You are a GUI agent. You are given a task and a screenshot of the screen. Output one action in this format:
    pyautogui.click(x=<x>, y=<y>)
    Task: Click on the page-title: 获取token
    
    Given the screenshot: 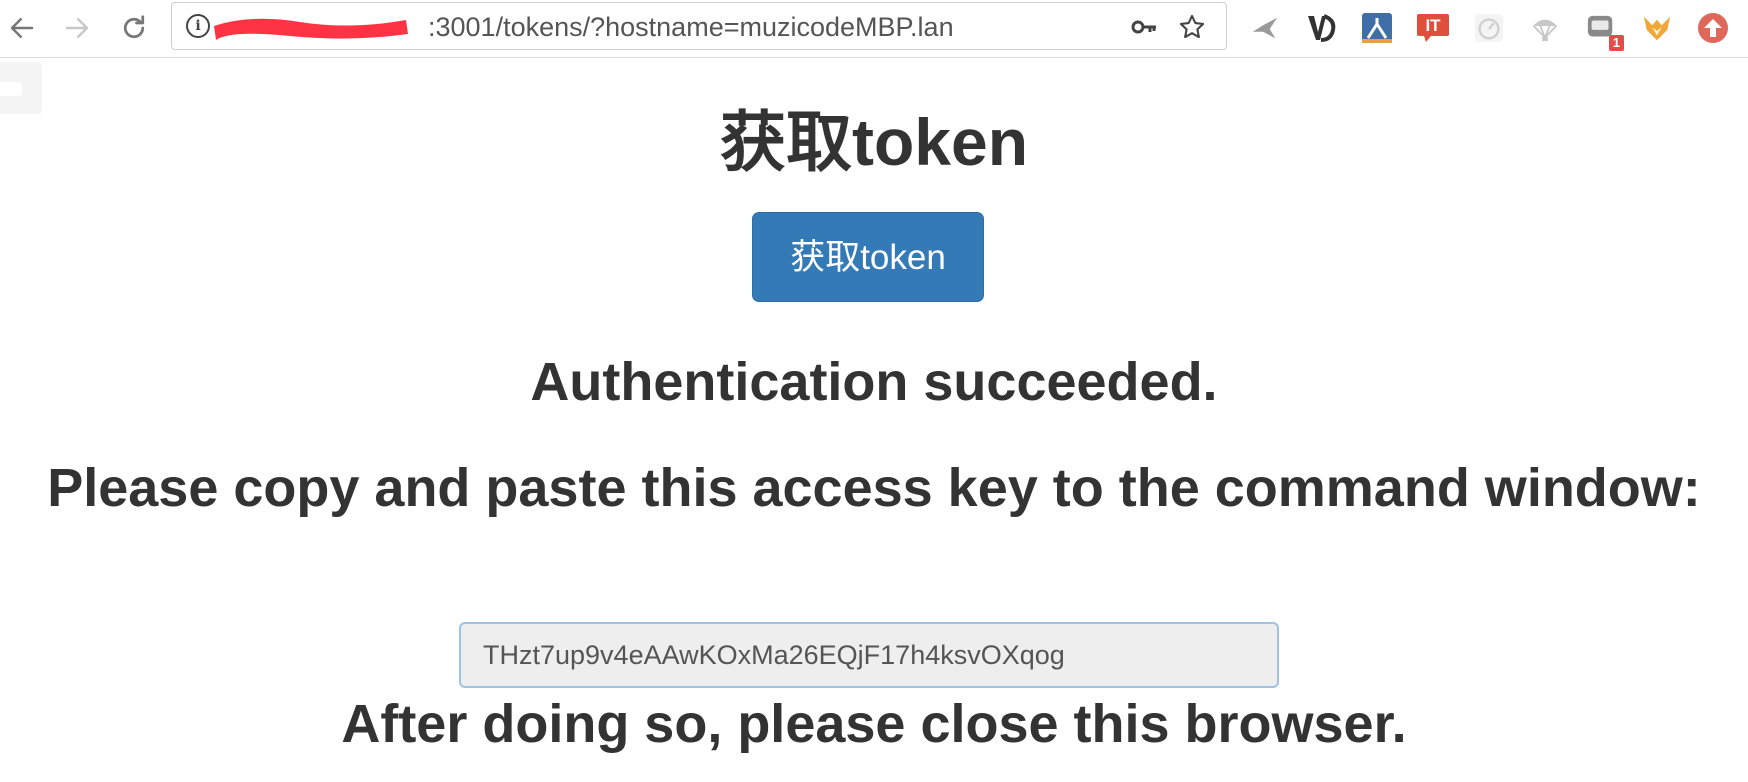 What is the action you would take?
    pyautogui.click(x=874, y=142)
    